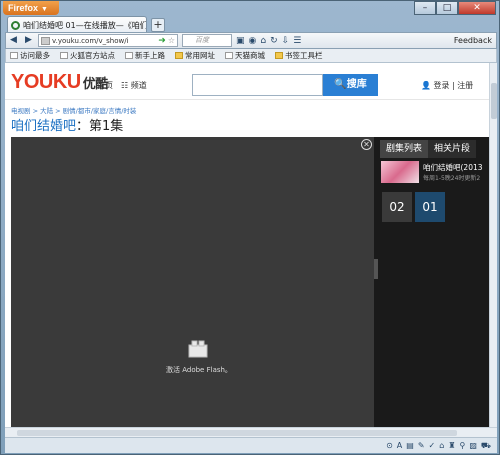  What do you see at coordinates (198, 349) in the screenshot?
I see `flash-plugin-icon` at bounding box center [198, 349].